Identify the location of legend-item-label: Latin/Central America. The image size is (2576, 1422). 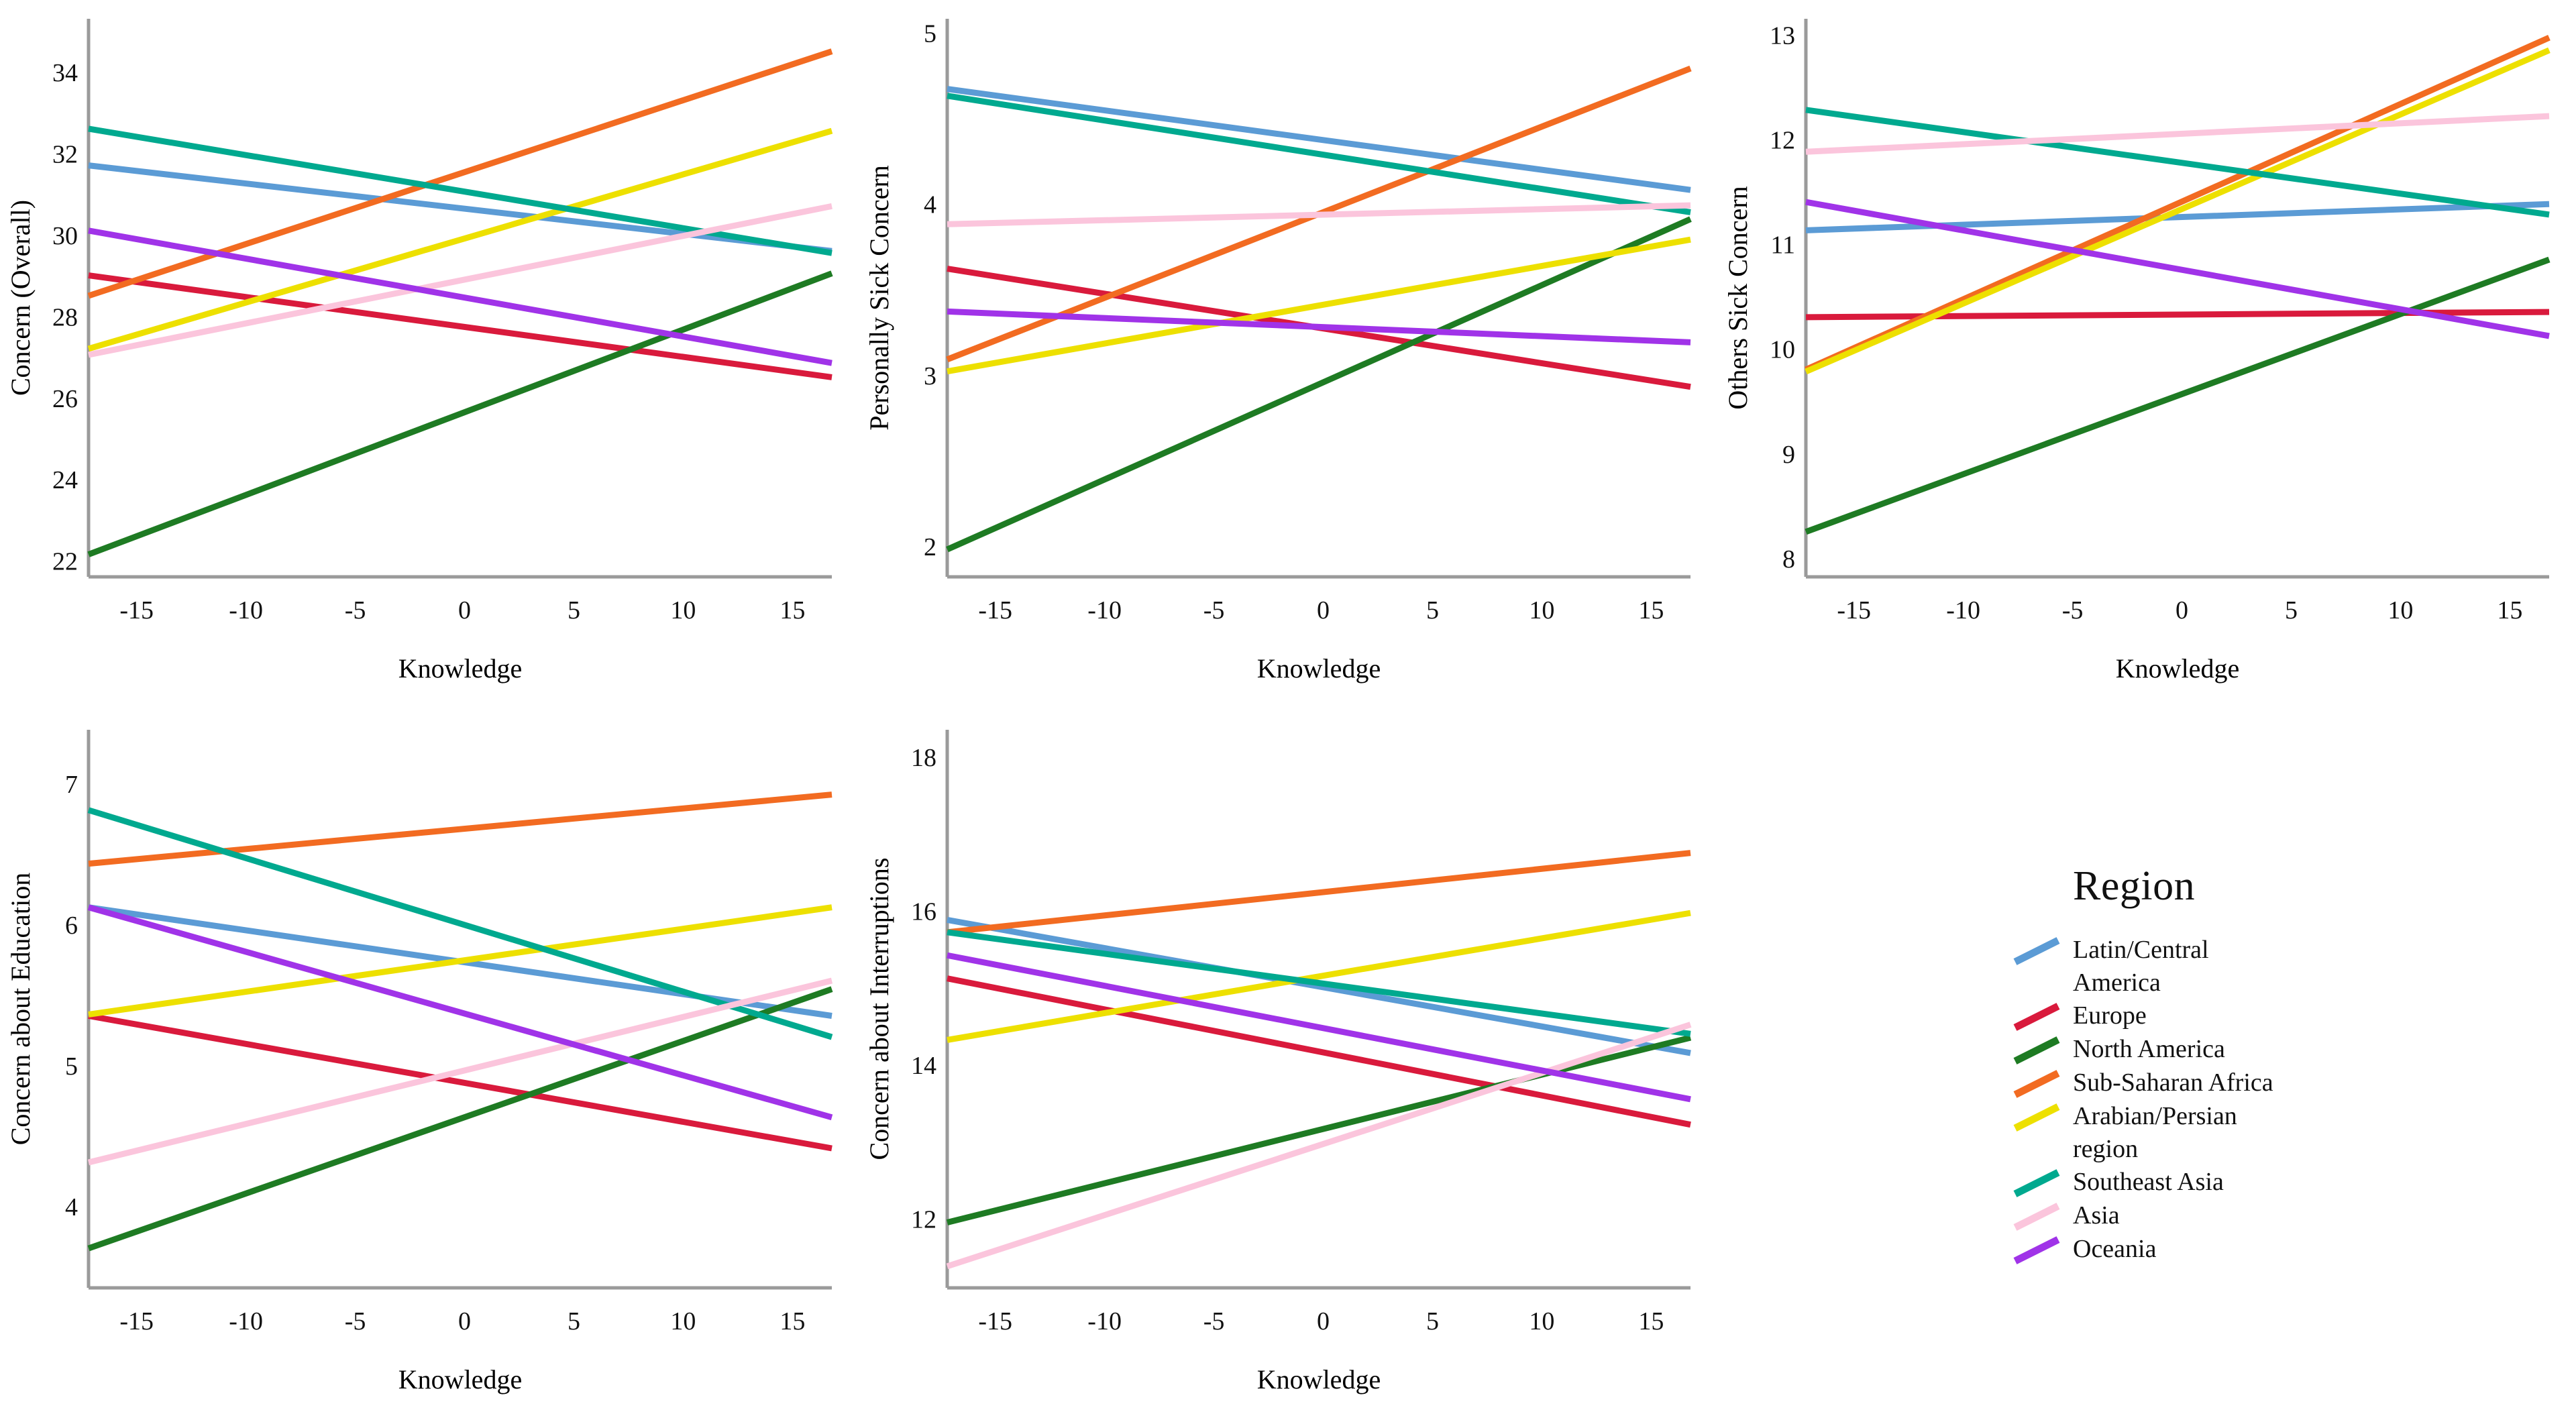
(2141, 966).